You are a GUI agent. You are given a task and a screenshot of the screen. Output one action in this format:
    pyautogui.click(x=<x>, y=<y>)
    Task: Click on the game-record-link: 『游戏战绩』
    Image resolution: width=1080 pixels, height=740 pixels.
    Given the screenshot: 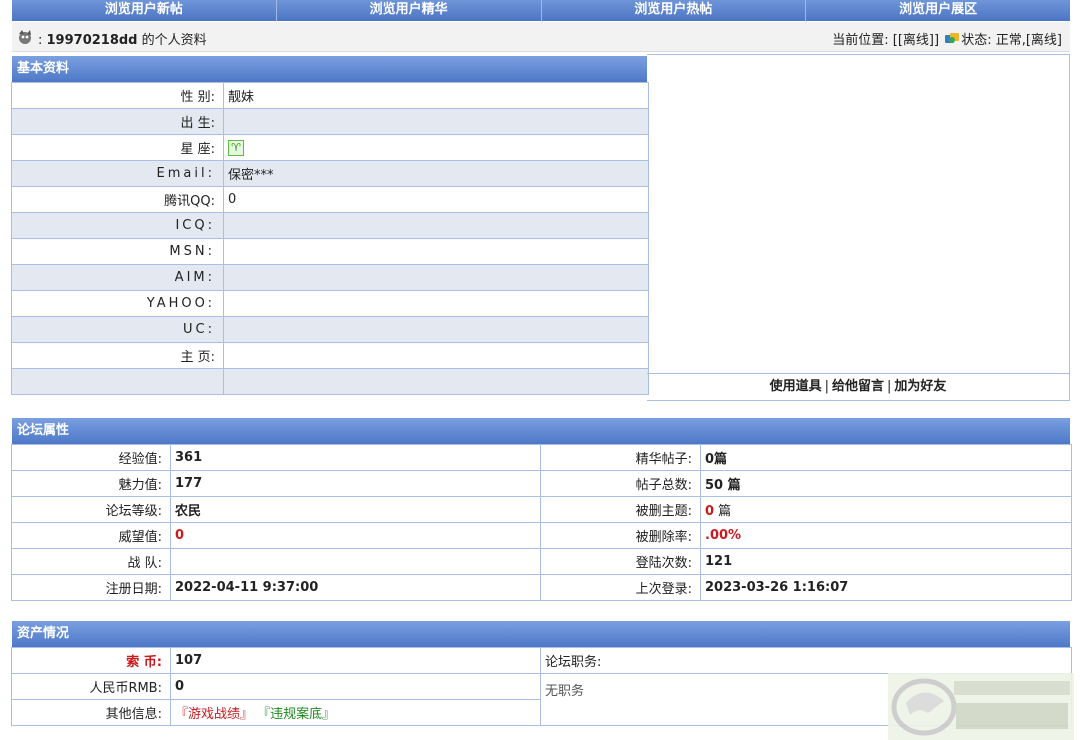 What is the action you would take?
    pyautogui.click(x=214, y=714)
    